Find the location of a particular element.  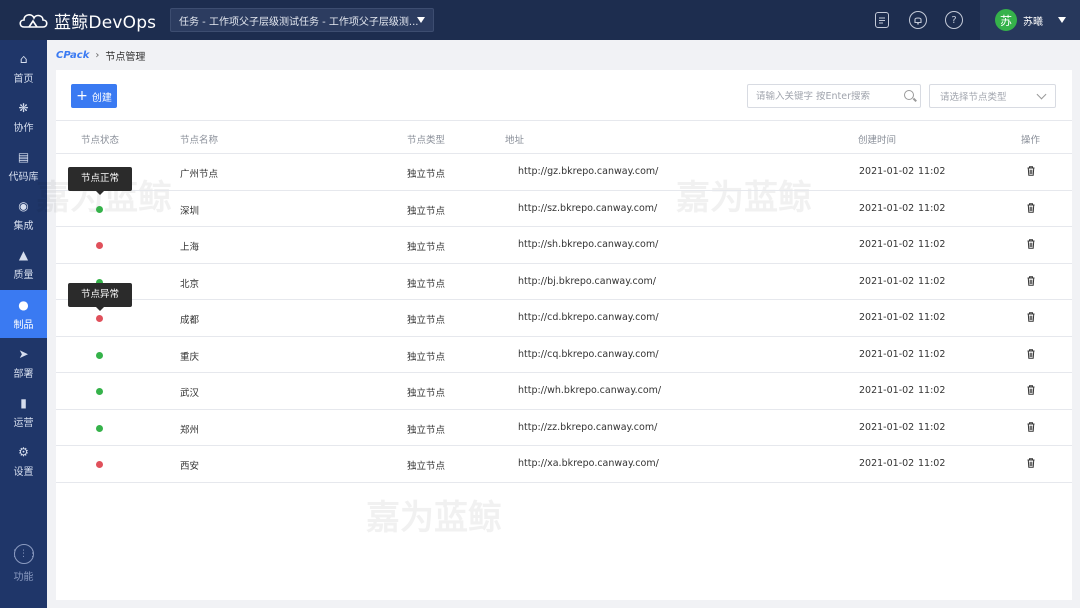

node-name: 深圳 is located at coordinates (190, 211).